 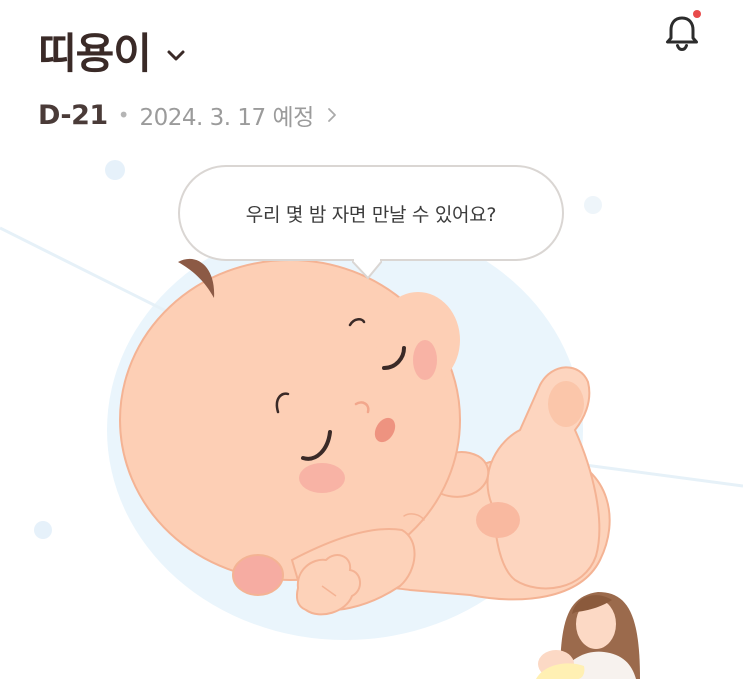 What do you see at coordinates (697, 14) in the screenshot?
I see `notification-dot` at bounding box center [697, 14].